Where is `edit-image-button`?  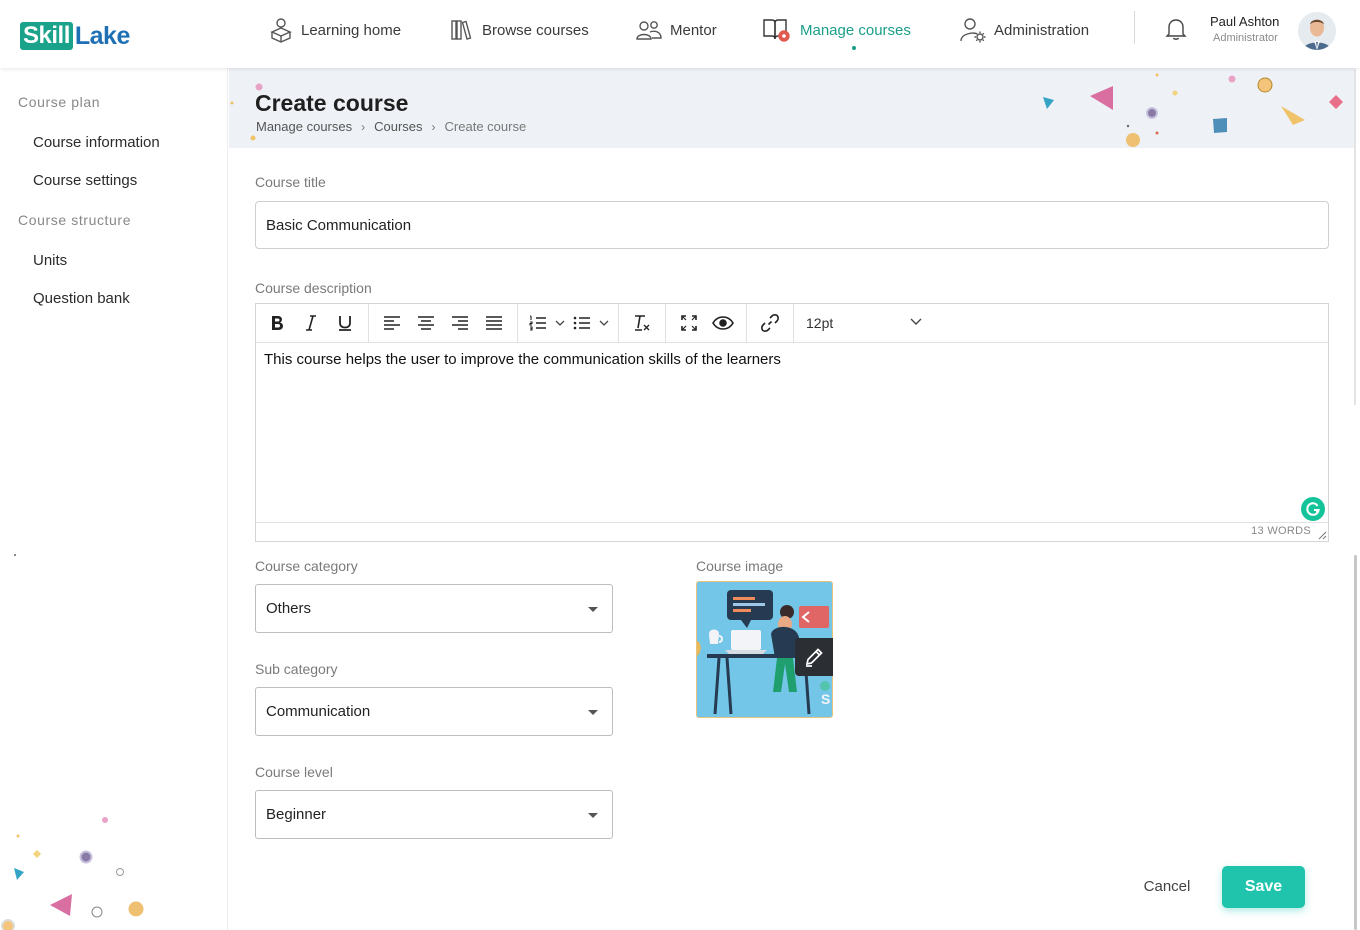 edit-image-button is located at coordinates (814, 657).